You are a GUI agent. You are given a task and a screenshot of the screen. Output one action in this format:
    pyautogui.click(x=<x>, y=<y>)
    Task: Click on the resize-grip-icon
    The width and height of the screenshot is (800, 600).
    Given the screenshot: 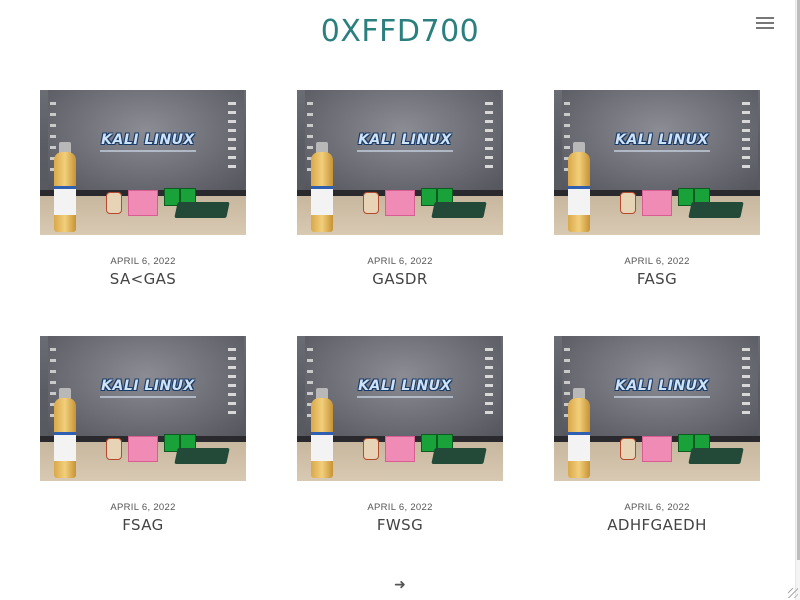 What is the action you would take?
    pyautogui.click(x=793, y=593)
    